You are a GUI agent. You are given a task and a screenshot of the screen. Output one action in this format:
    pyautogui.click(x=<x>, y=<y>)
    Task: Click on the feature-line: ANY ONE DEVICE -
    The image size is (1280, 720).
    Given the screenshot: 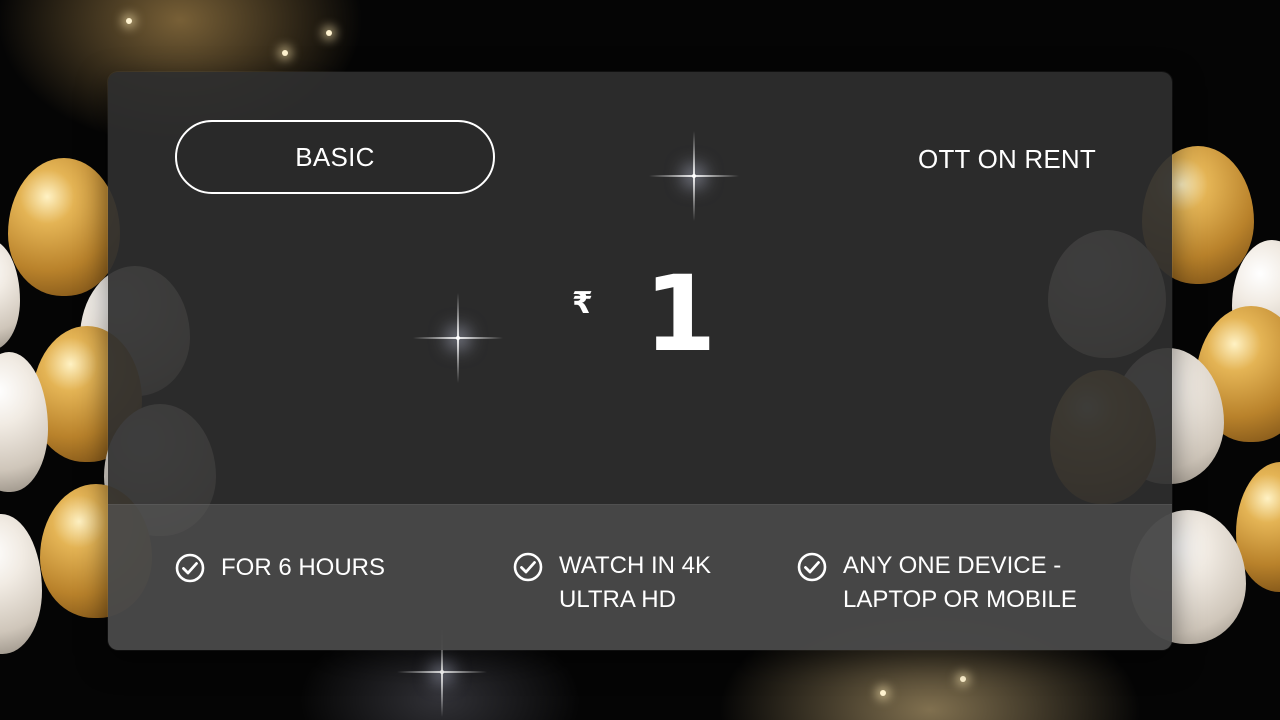 What is the action you would take?
    pyautogui.click(x=952, y=565)
    